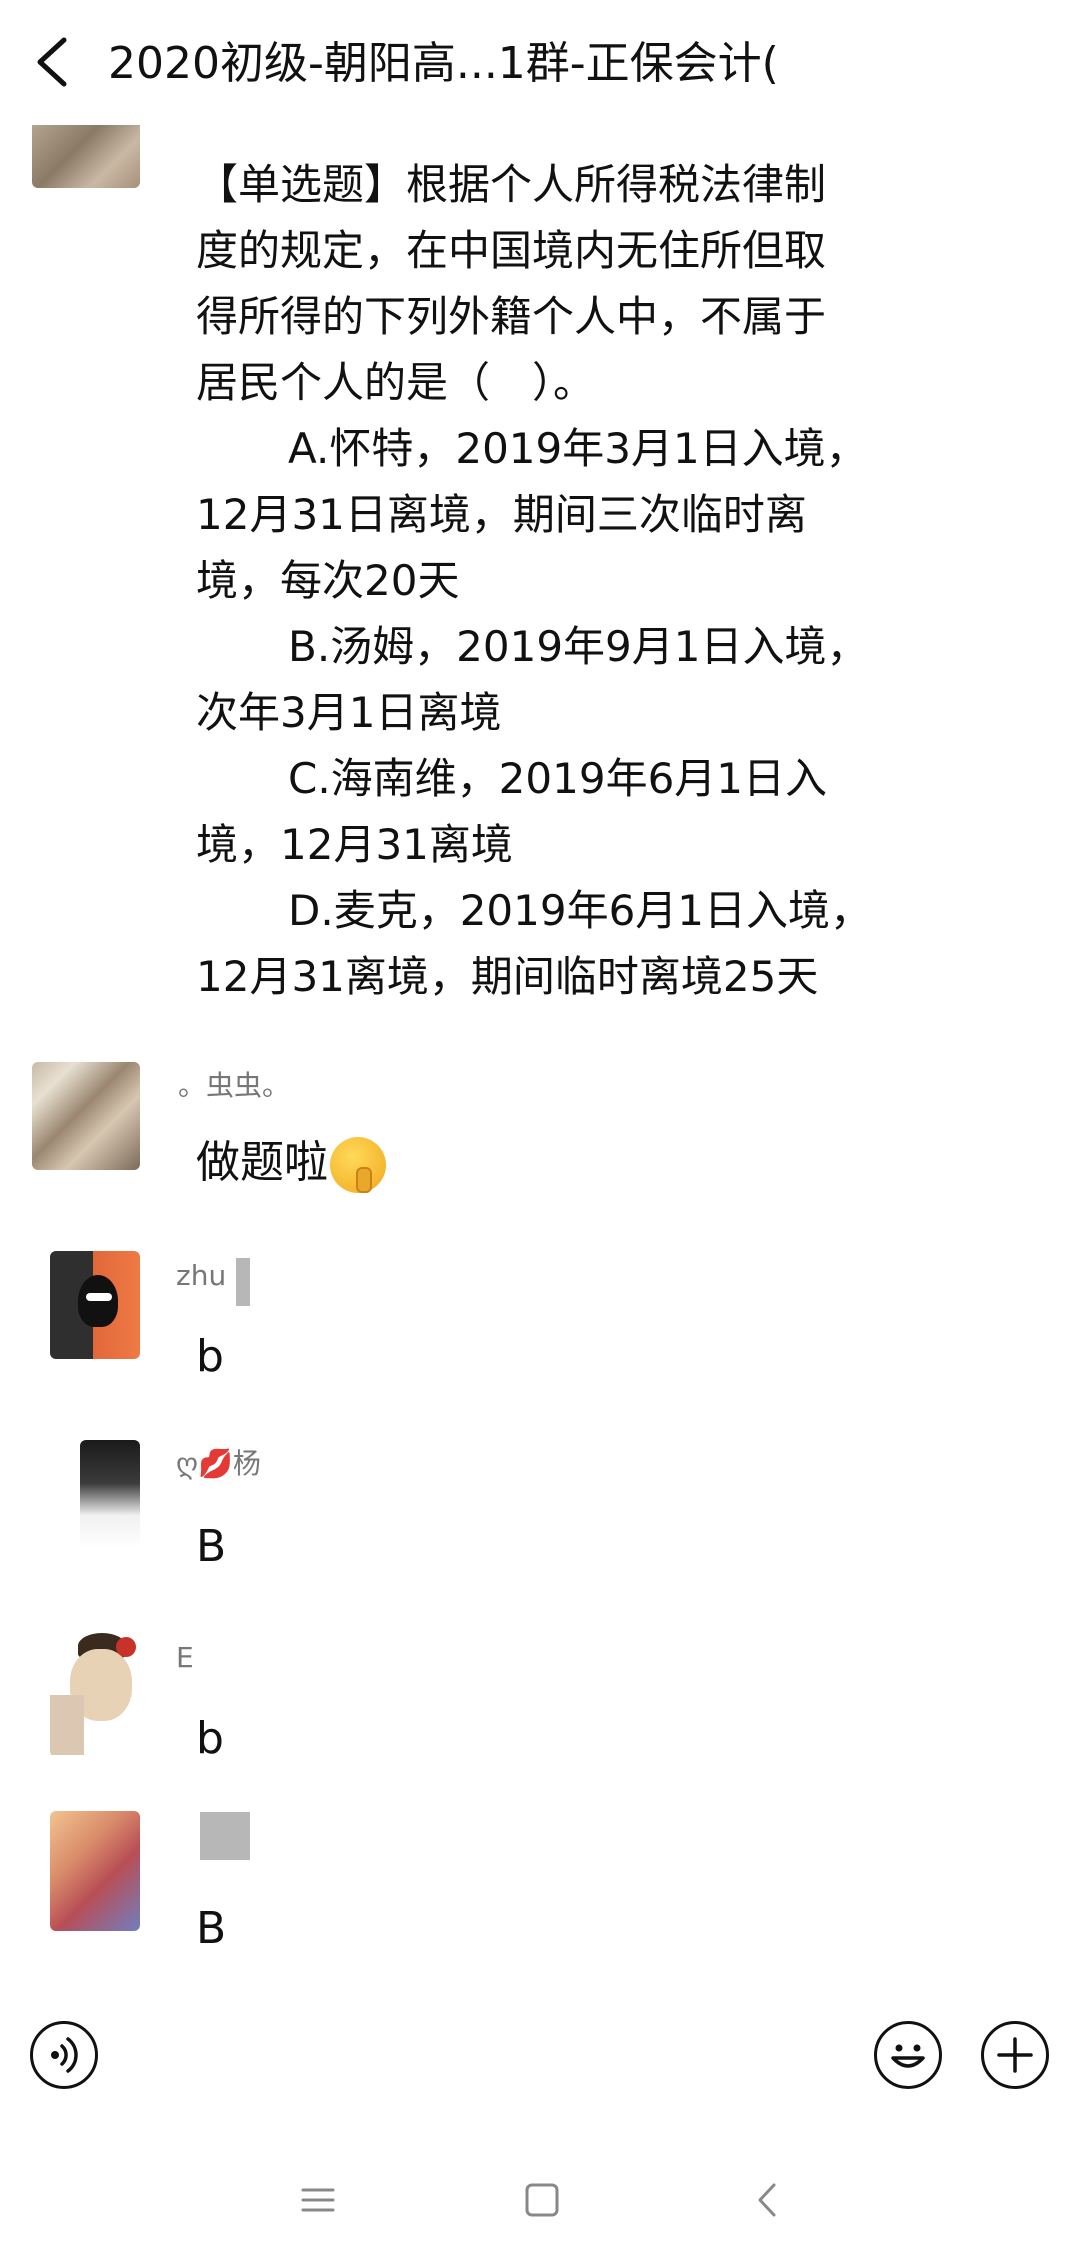 This screenshot has width=1077, height=2257. What do you see at coordinates (578, 646) in the screenshot?
I see `option-line: B.汤姆，2019年9月1日入境，` at bounding box center [578, 646].